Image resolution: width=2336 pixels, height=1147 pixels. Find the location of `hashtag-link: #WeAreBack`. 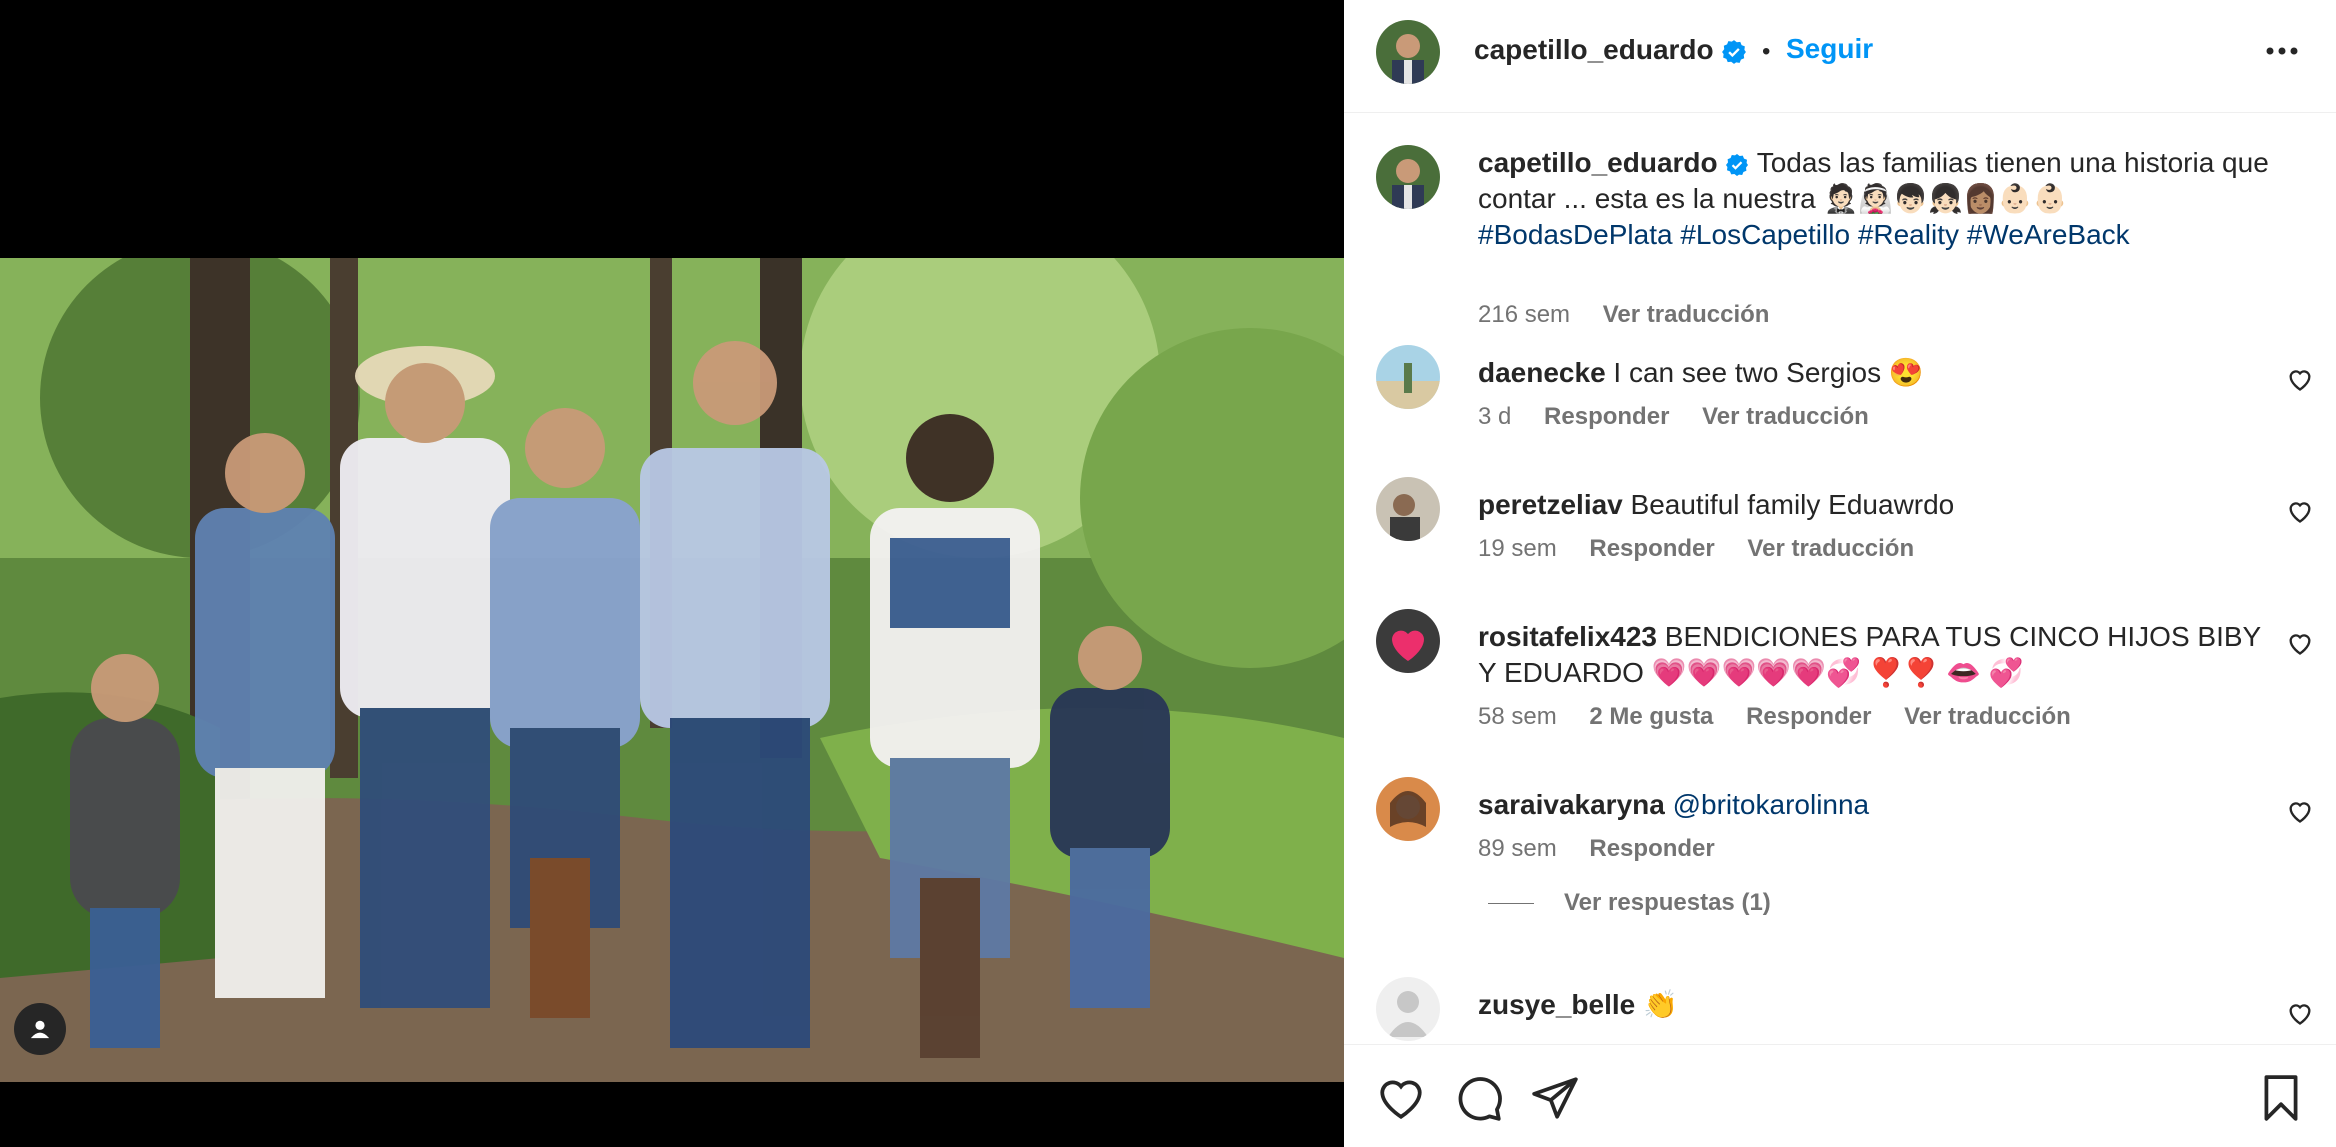

hashtag-link: #WeAreBack is located at coordinates (2048, 234).